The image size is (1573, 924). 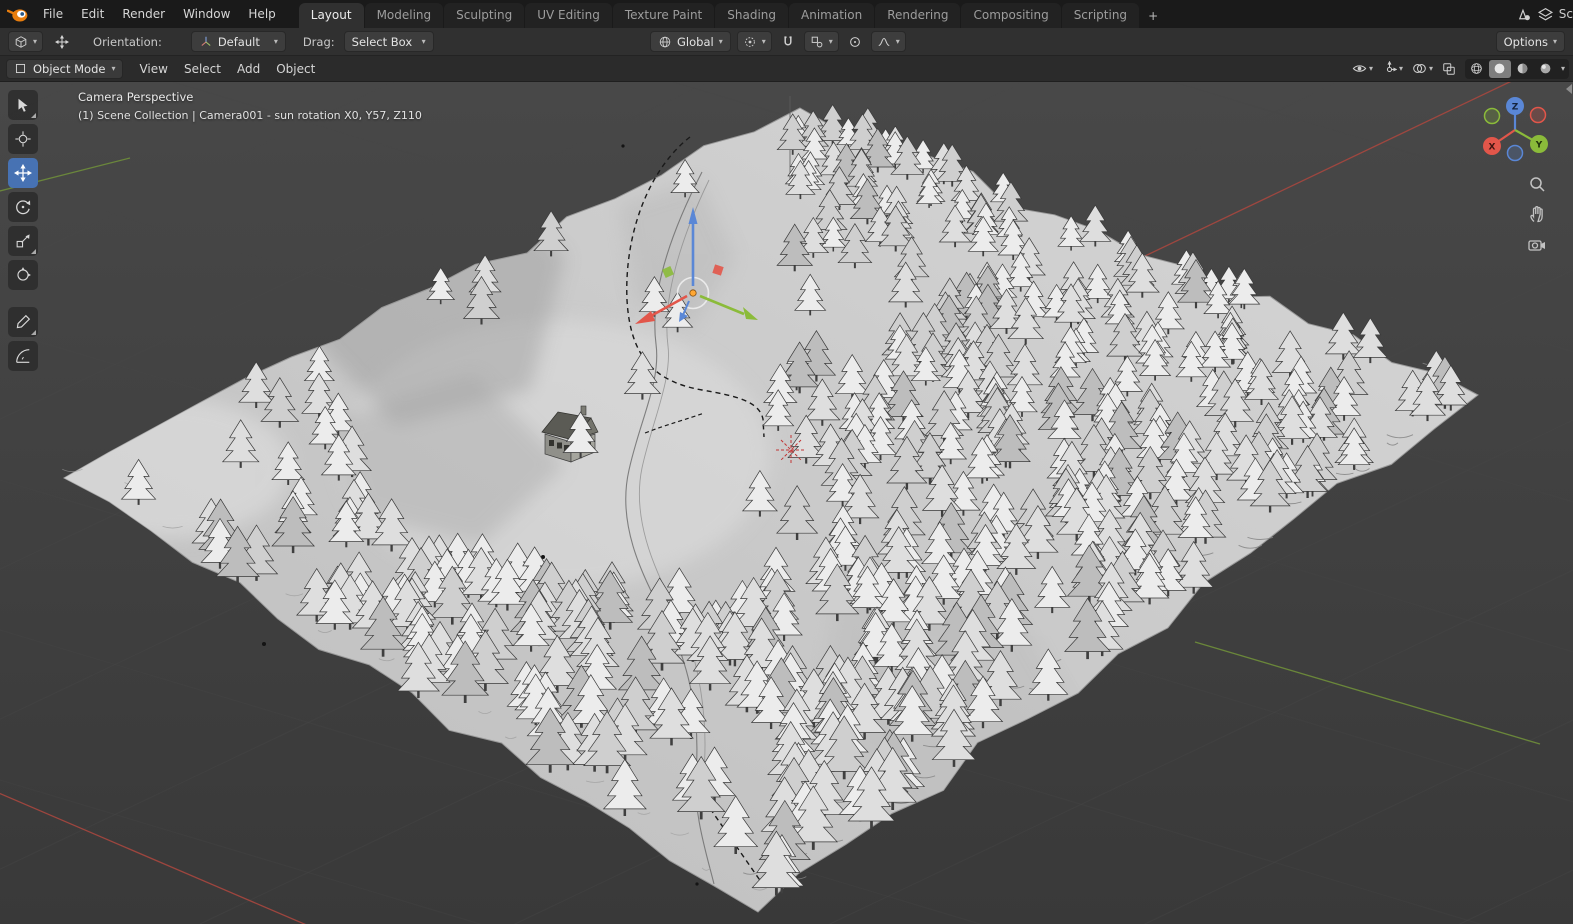 What do you see at coordinates (663, 15) in the screenshot?
I see `tab-texture-paint: Texture Paint` at bounding box center [663, 15].